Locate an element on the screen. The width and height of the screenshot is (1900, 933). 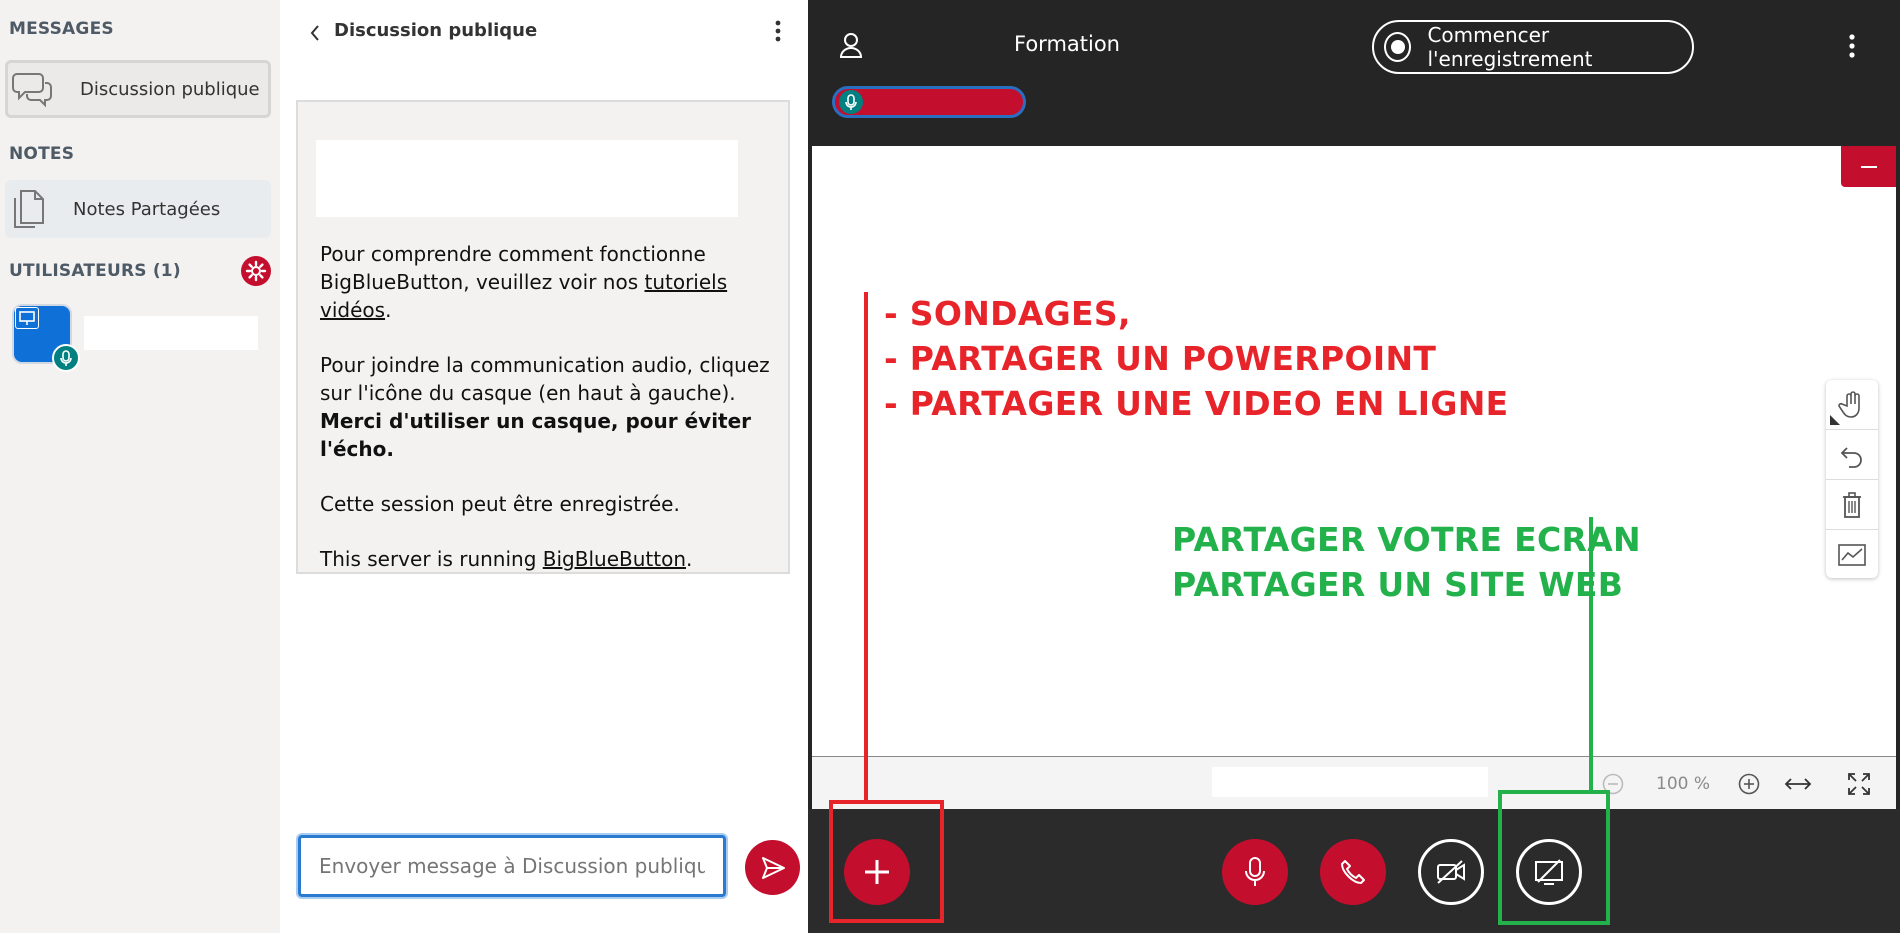
phone-icon is located at coordinates (1353, 872).